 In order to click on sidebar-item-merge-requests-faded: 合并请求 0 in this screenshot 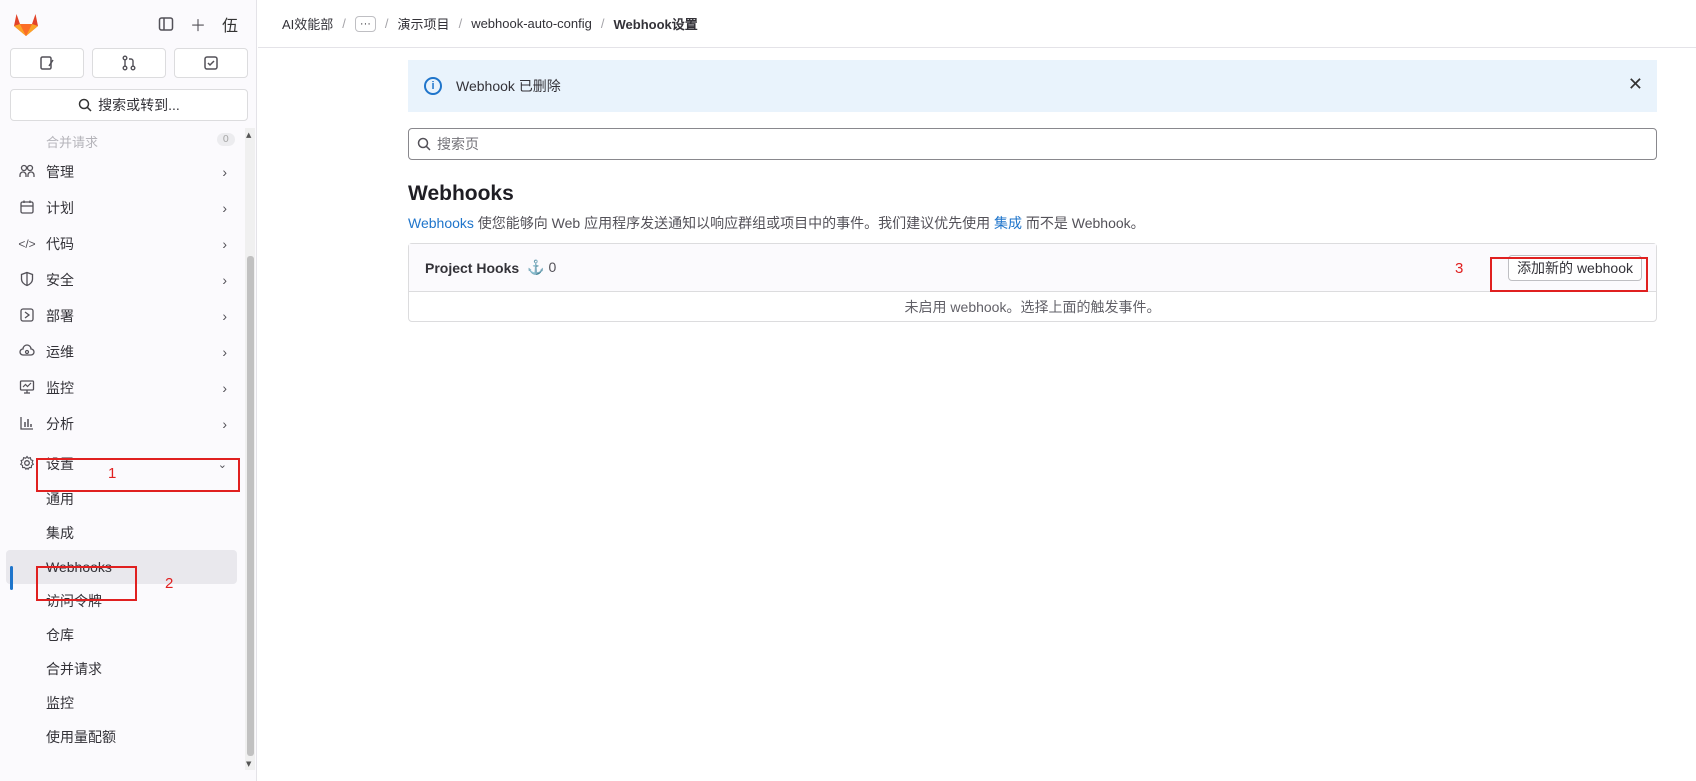, I will do `click(122, 141)`.